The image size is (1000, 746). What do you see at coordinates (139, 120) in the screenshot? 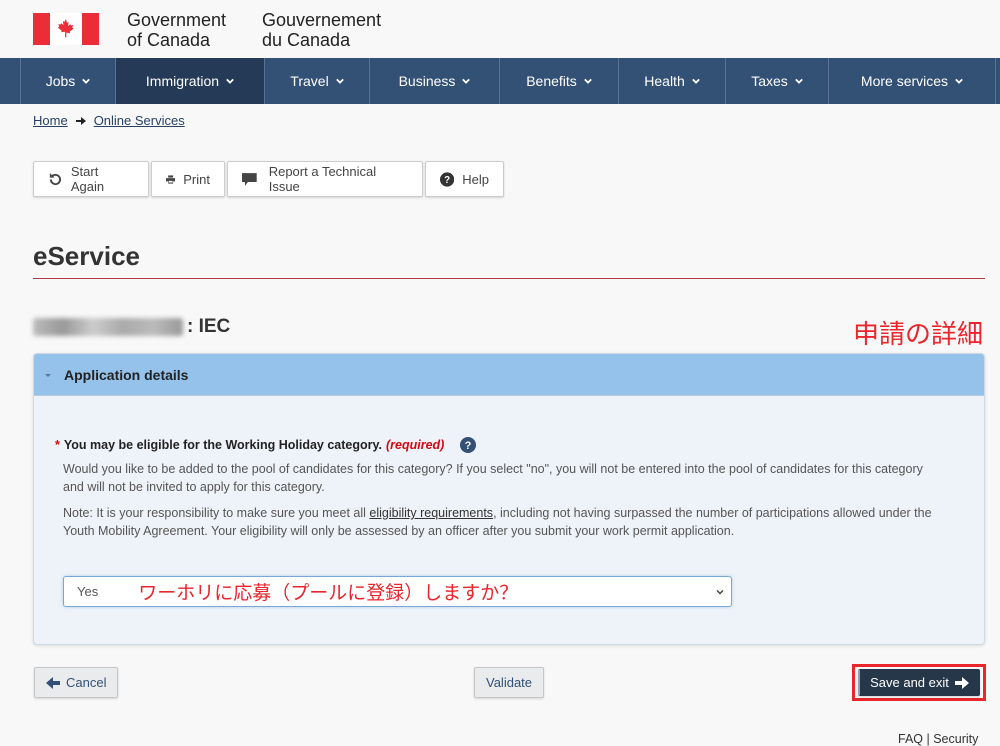
I see `breadcrumb-online-services: Online Services` at bounding box center [139, 120].